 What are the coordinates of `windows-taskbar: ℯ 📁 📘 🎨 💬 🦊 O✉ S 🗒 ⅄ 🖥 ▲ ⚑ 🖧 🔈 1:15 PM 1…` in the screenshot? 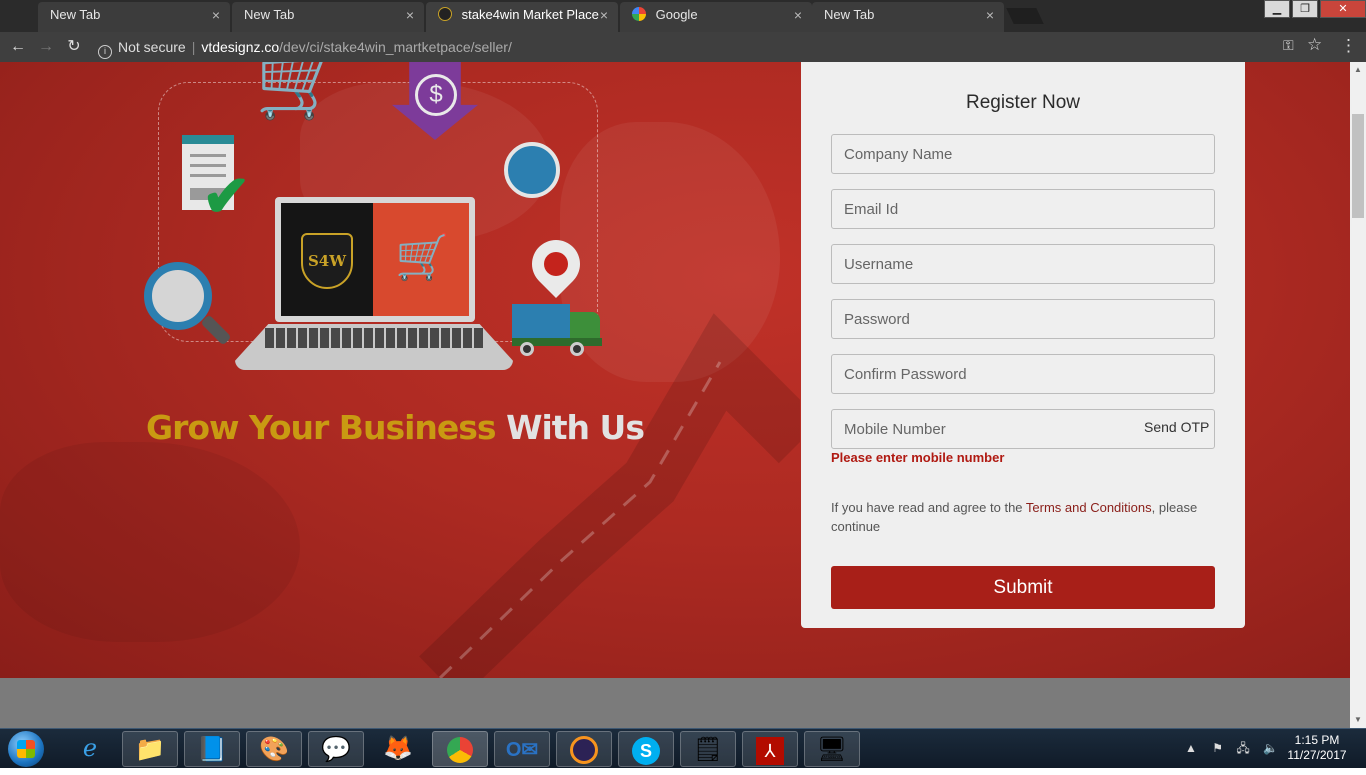 It's located at (683, 748).